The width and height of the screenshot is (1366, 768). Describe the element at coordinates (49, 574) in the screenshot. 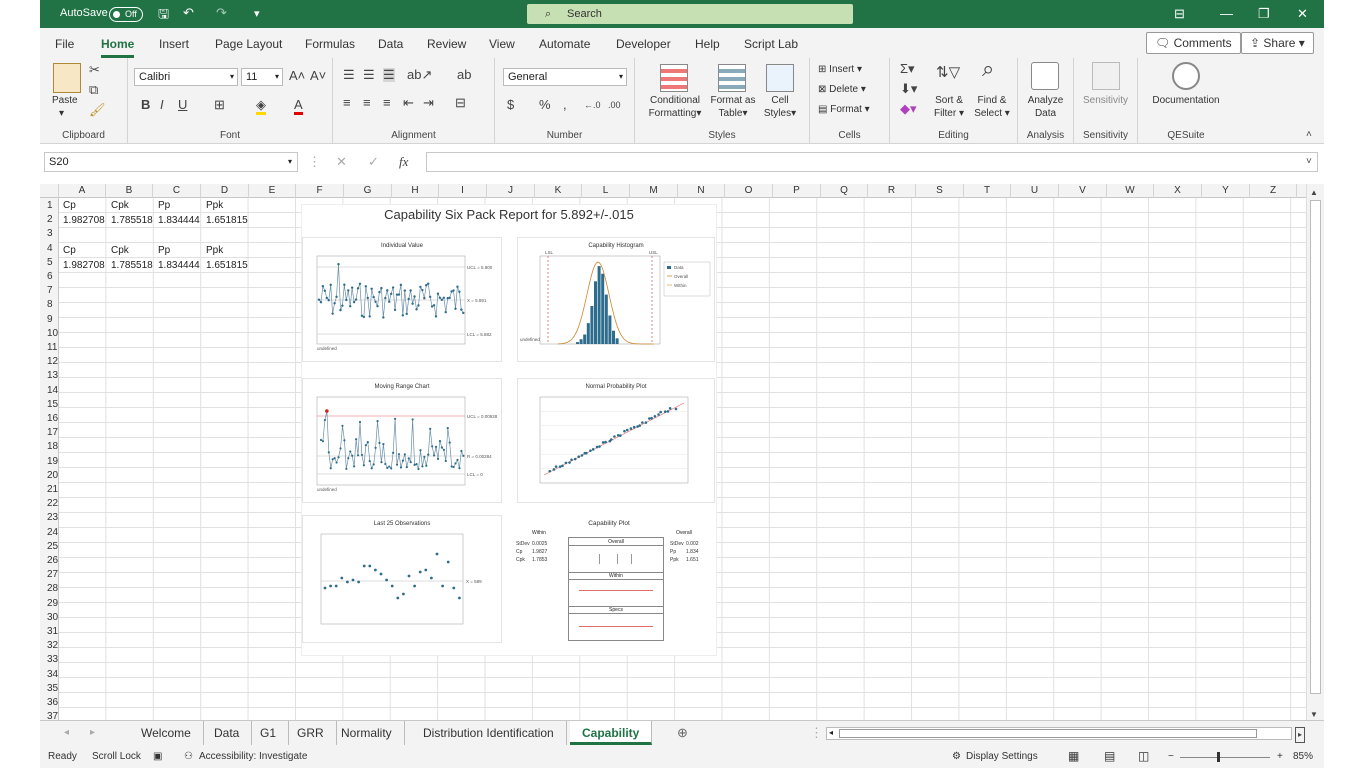

I see `row-header-27: 27` at that location.